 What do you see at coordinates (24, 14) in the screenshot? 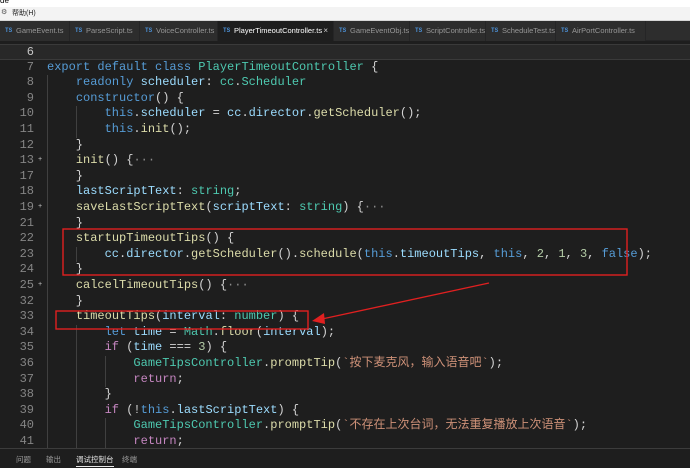
I see `menu-help: 帮助(H)` at bounding box center [24, 14].